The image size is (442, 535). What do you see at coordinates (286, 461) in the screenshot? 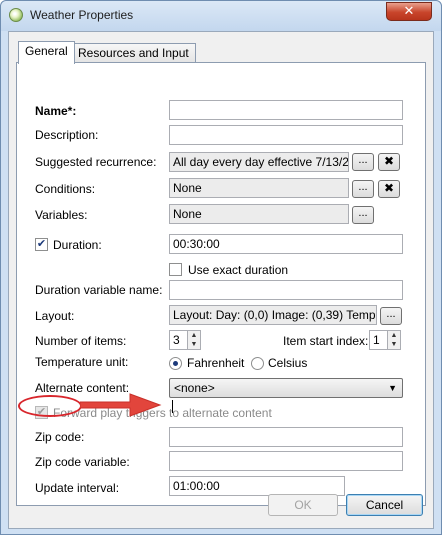
I see `zip-code-variable-input` at bounding box center [286, 461].